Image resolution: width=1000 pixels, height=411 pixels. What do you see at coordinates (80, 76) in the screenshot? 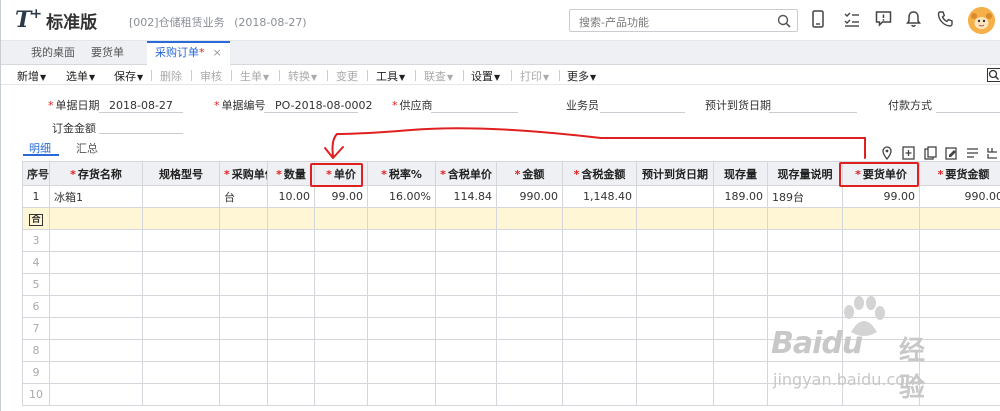
I see `select-source-button: 选单▼` at bounding box center [80, 76].